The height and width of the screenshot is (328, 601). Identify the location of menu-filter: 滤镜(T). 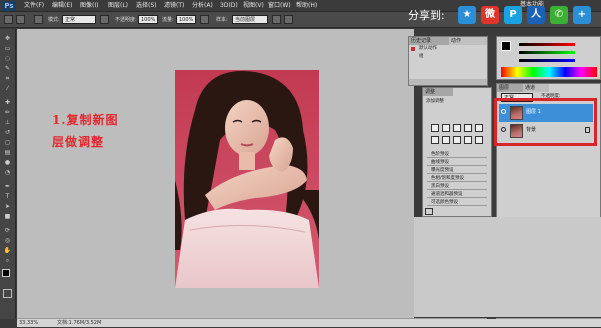
(174, 6).